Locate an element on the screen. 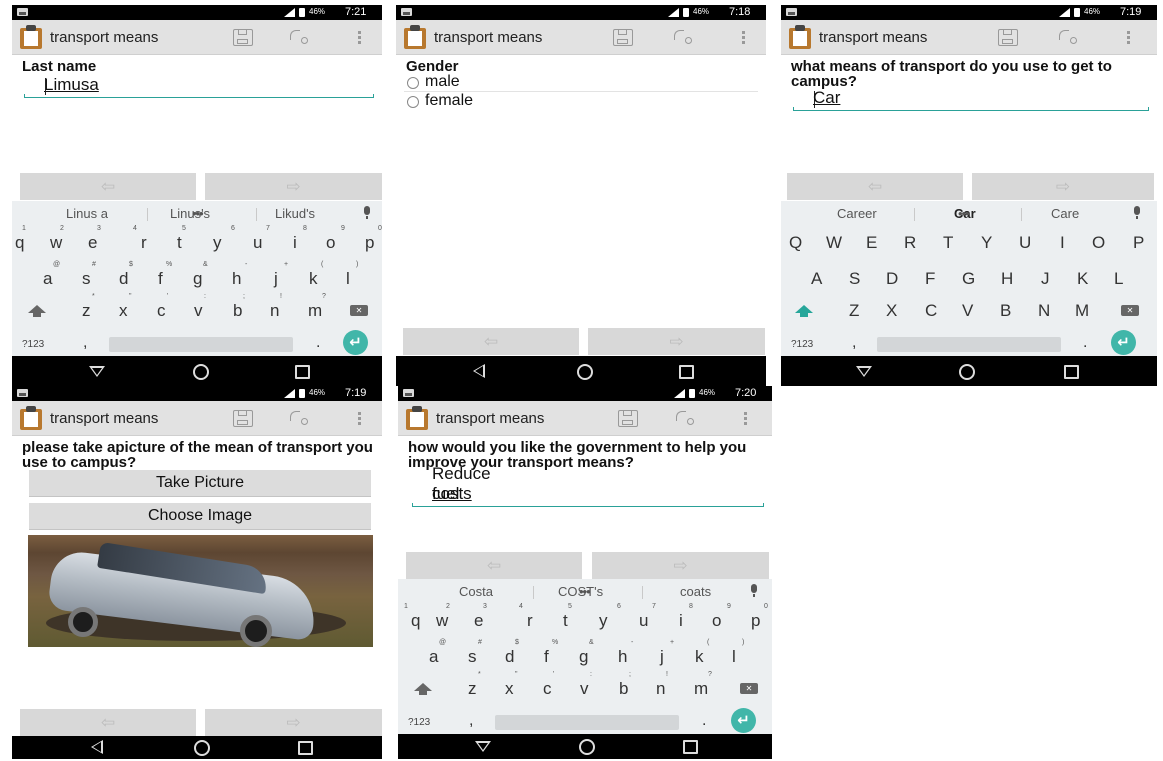  key-j: J is located at coordinates (1045, 279).